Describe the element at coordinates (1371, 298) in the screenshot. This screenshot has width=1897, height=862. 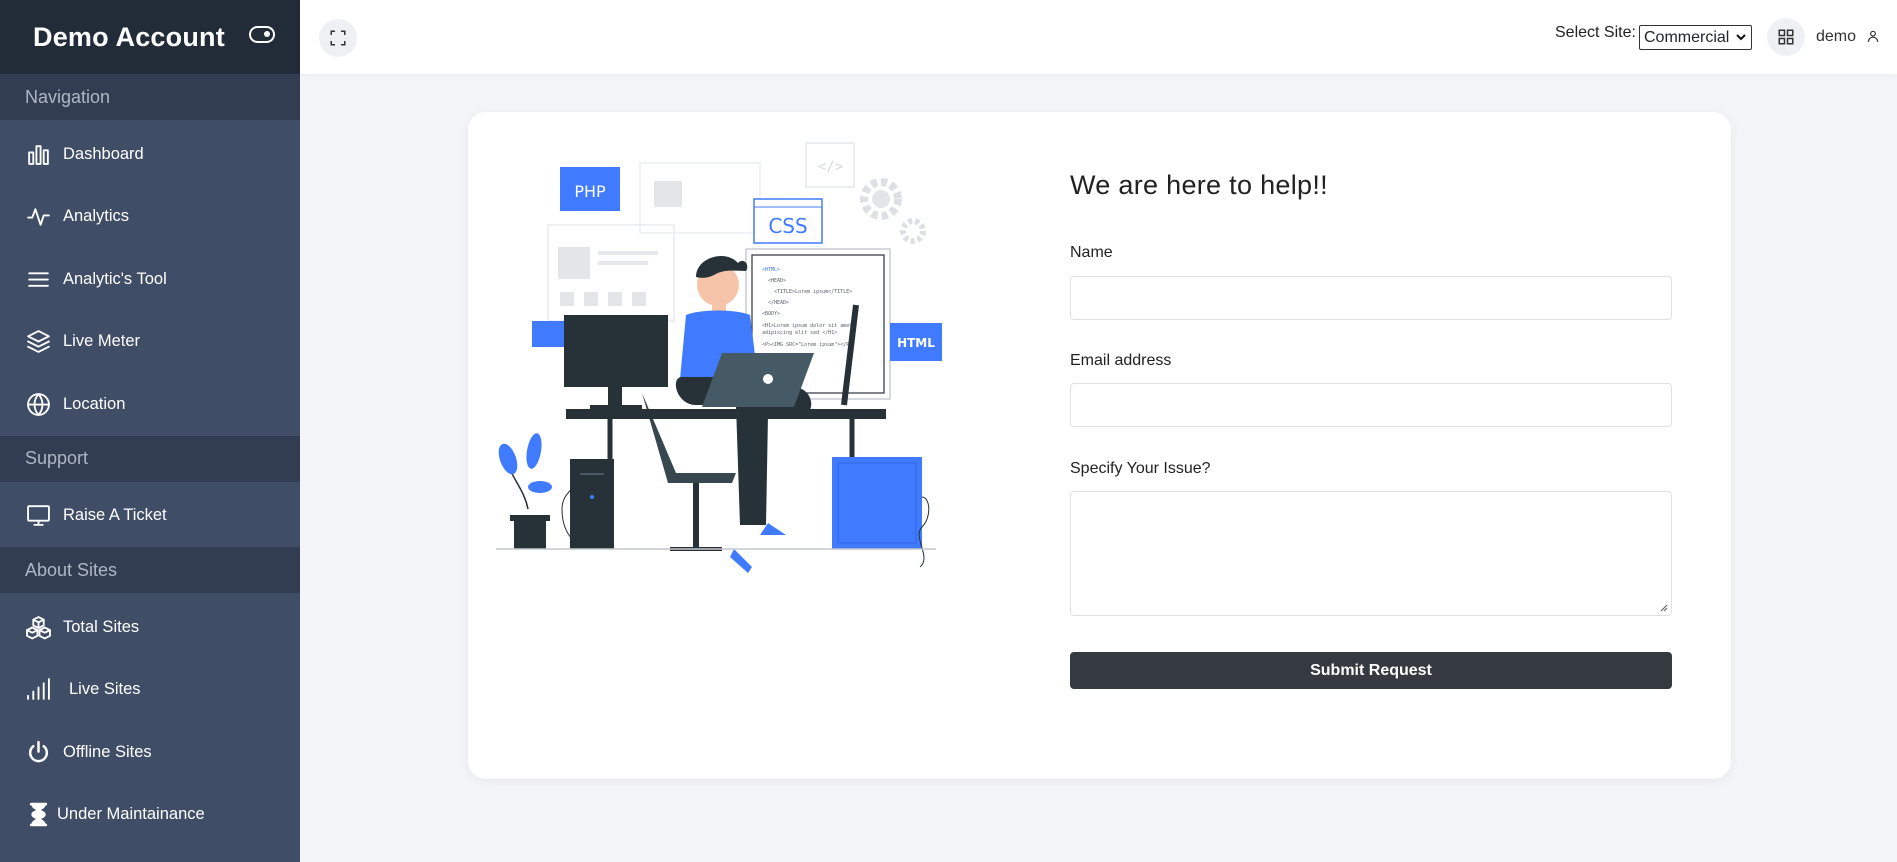
I see `name-field` at that location.